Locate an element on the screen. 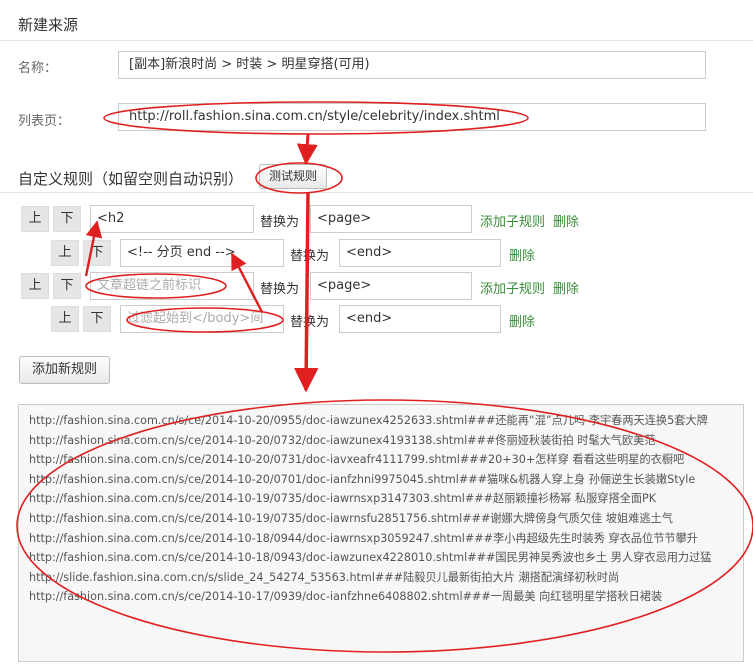  rule-pattern-input: <h2 is located at coordinates (172, 219).